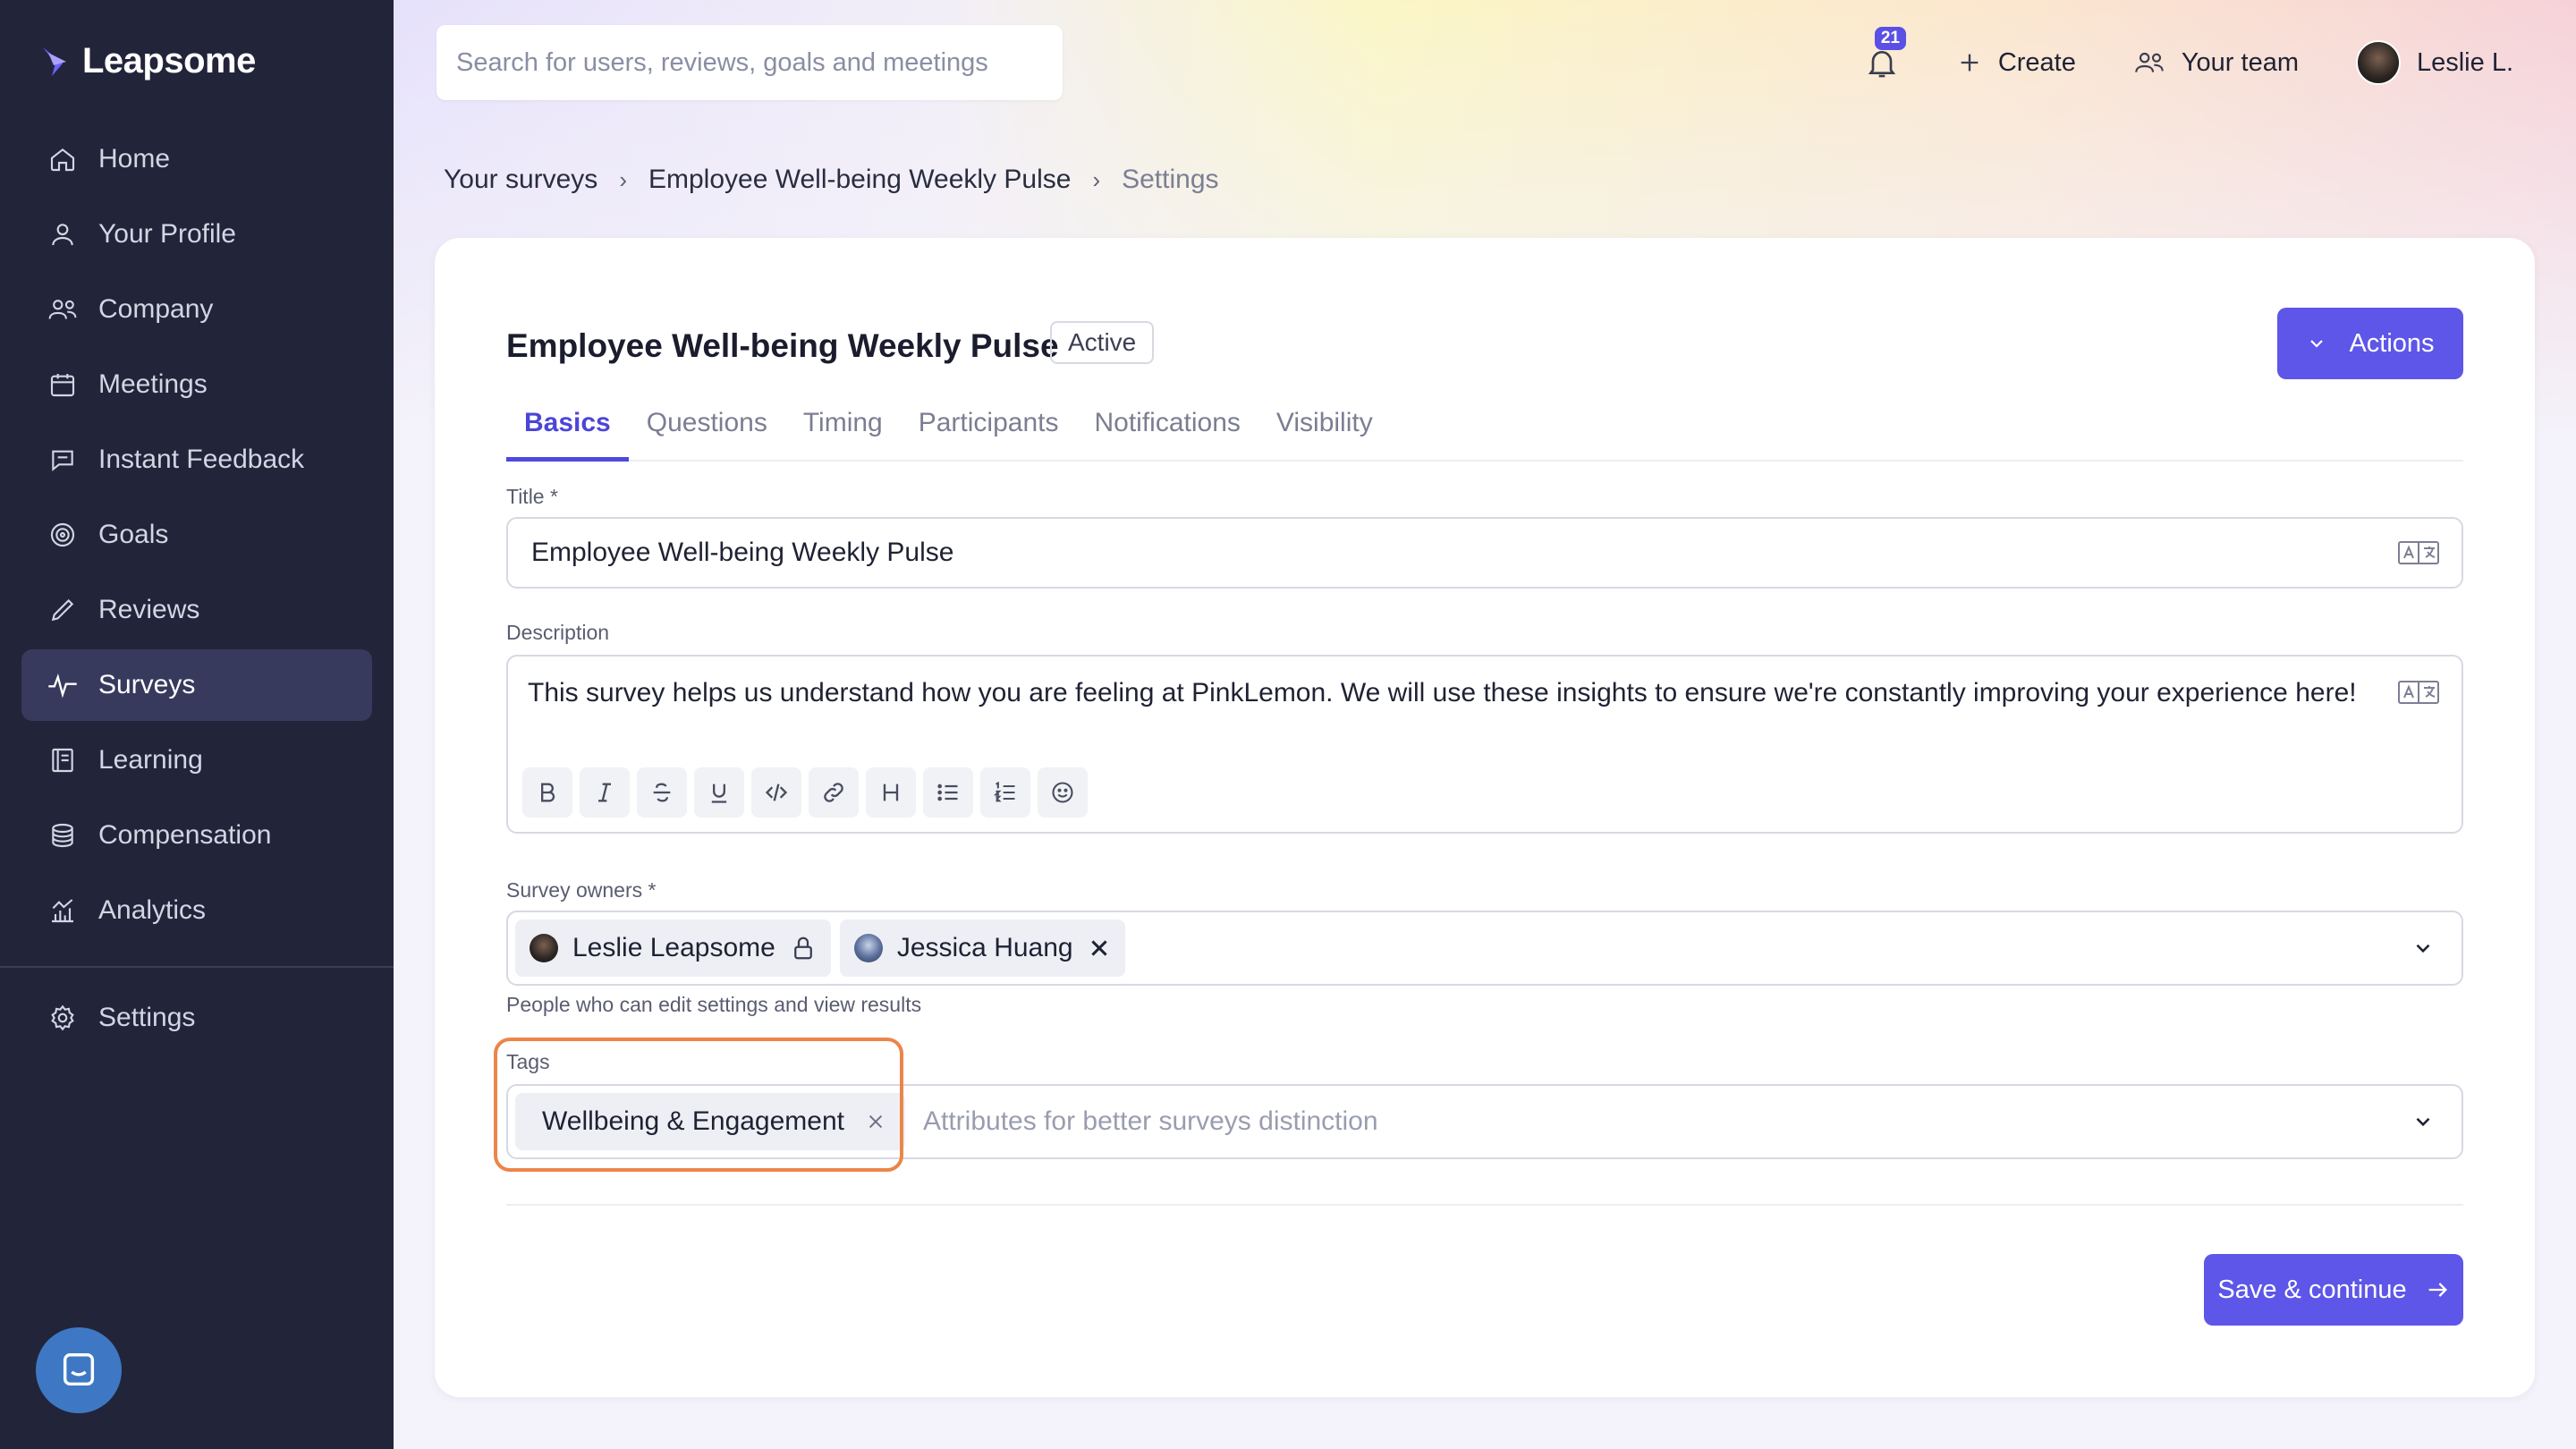  I want to click on tab-participants: Participants, so click(989, 429).